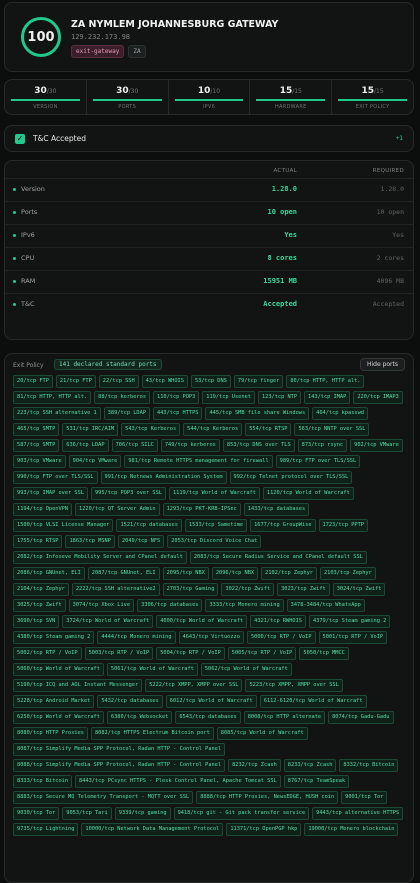 The image size is (420, 883). What do you see at coordinates (257, 413) in the screenshot?
I see `port-chip: 445/tcp SMB file share Windows` at bounding box center [257, 413].